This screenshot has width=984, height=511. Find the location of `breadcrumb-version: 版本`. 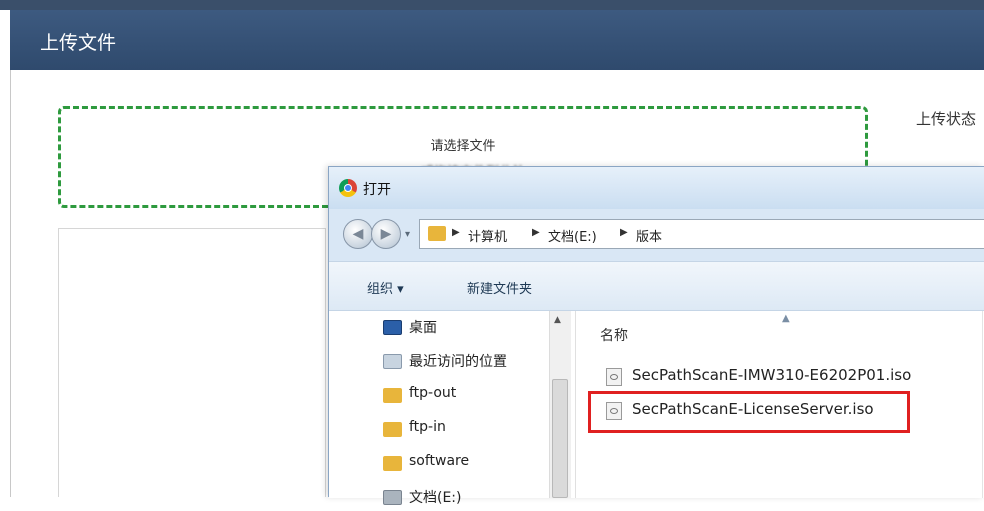

breadcrumb-version: 版本 is located at coordinates (649, 235).